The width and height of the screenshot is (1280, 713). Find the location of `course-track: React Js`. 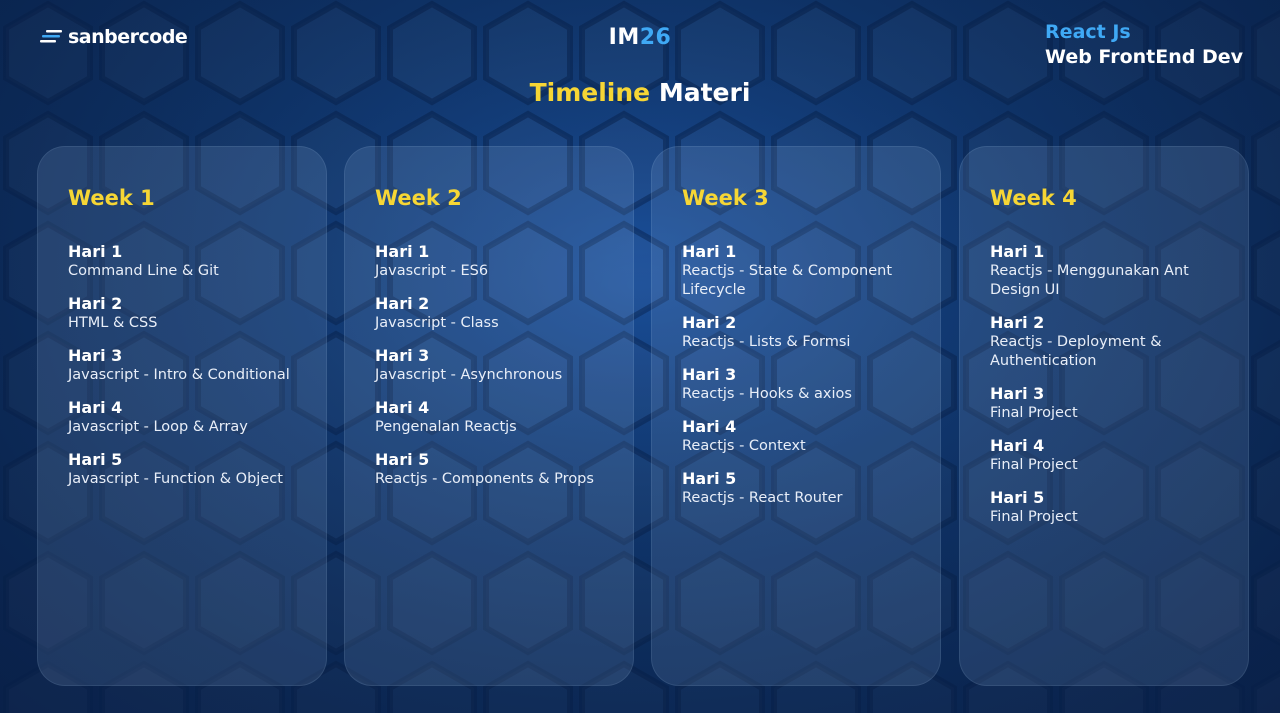

course-track: React Js is located at coordinates (1088, 32).